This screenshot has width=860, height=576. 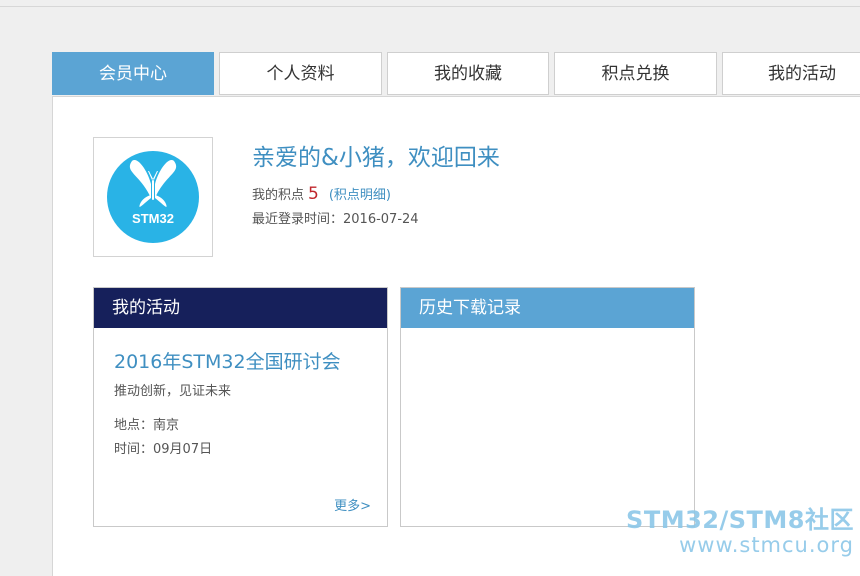 What do you see at coordinates (635, 73) in the screenshot?
I see `tab-points-exchange: 积点兑换` at bounding box center [635, 73].